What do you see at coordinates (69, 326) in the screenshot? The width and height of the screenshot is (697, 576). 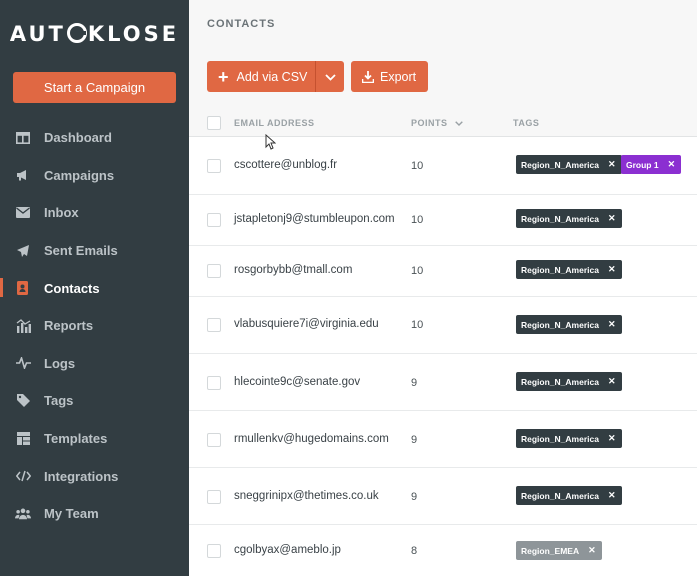 I see `sidebar-item-label: Reports` at bounding box center [69, 326].